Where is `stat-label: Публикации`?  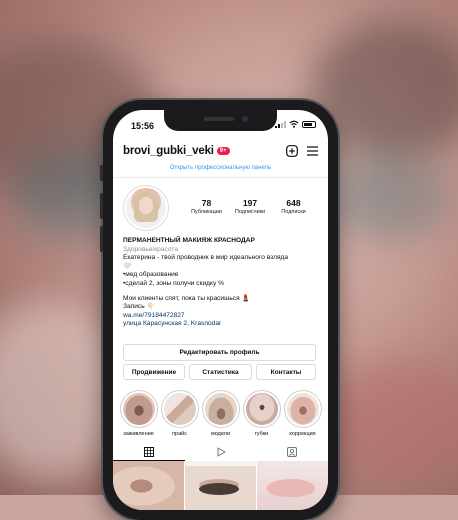
stat-label: Публикации is located at coordinates (206, 212).